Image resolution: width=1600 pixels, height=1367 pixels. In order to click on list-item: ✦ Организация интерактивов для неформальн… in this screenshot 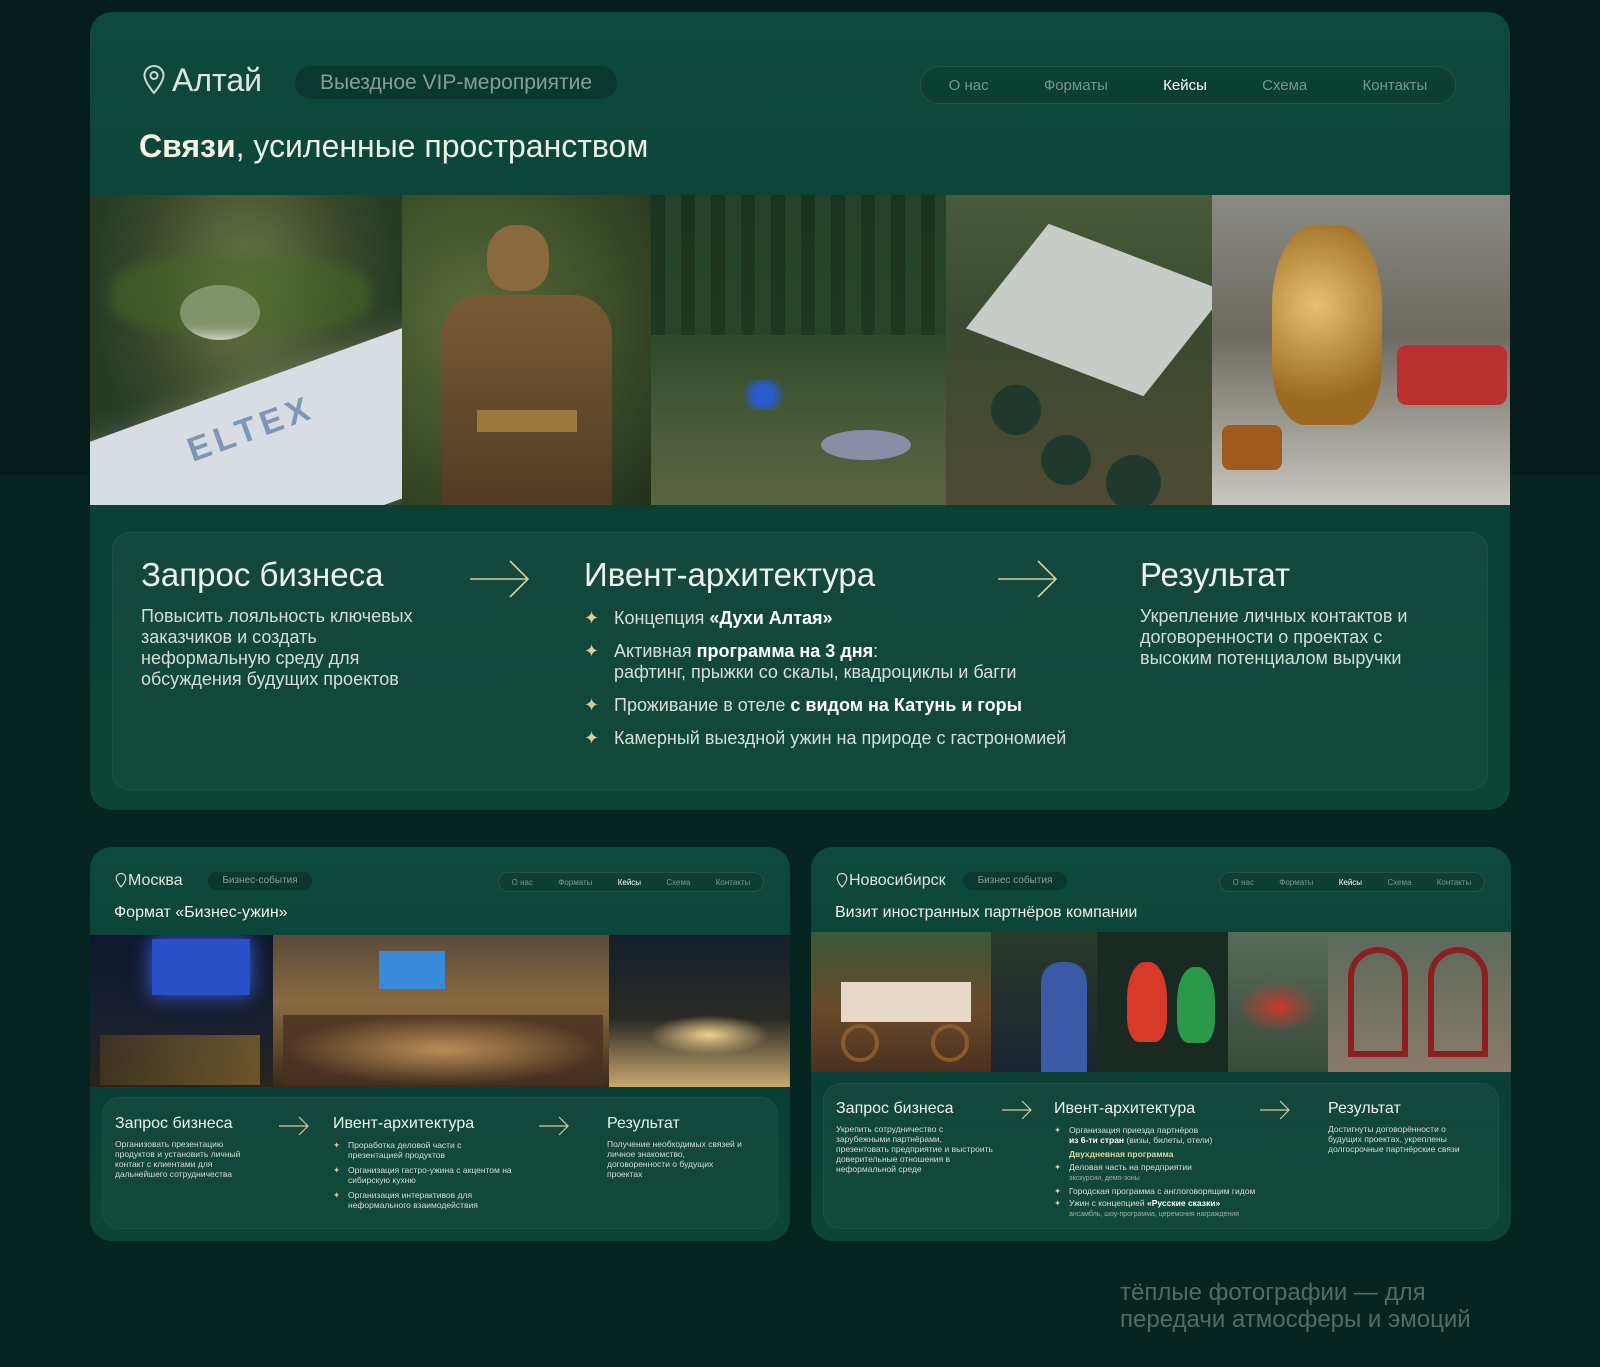, I will do `click(405, 1200)`.